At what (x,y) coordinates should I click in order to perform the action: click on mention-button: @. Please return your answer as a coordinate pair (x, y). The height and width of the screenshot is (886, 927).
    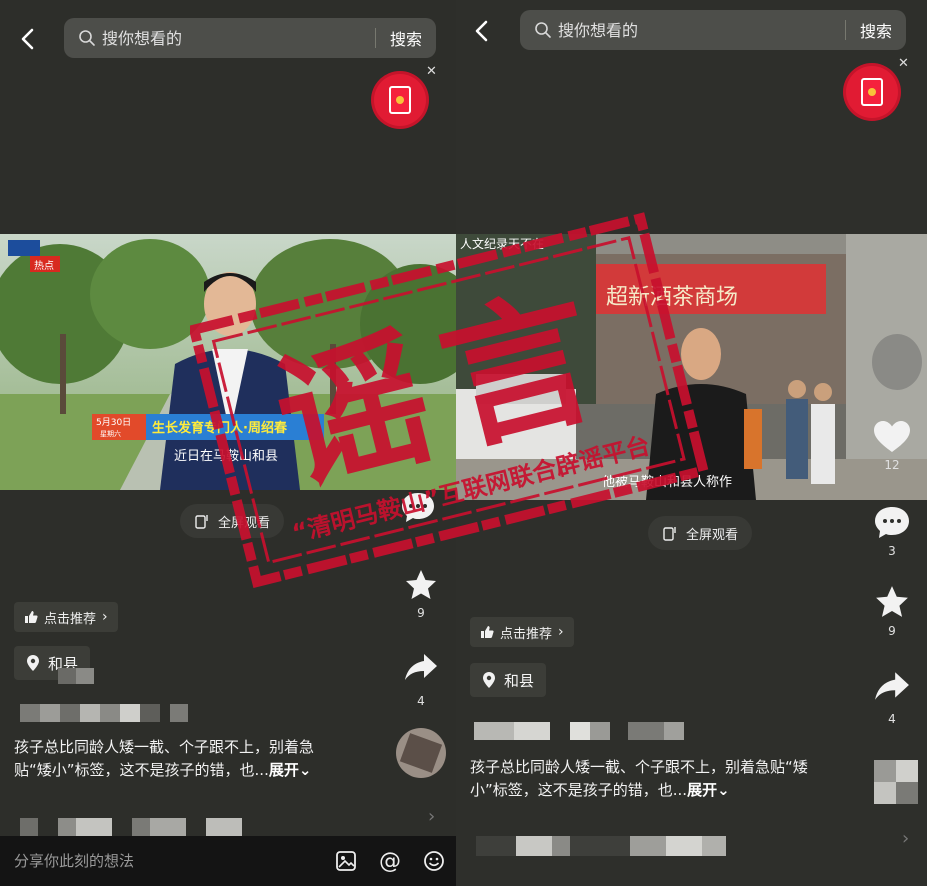
    Looking at the image, I should click on (390, 861).